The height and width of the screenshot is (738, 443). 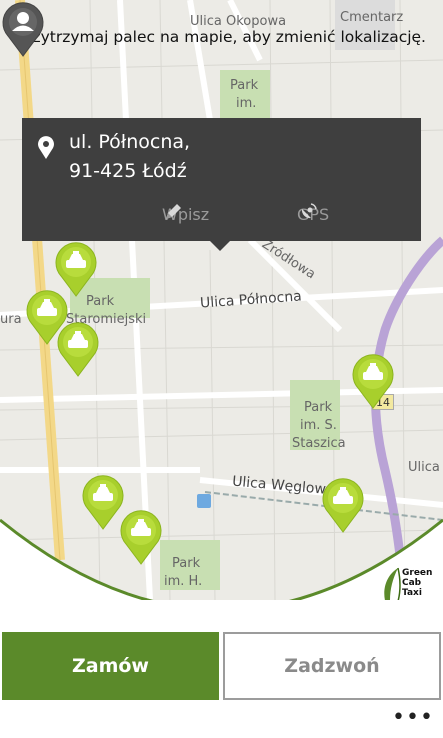 What do you see at coordinates (319, 443) in the screenshot?
I see `map-label-park-staszica-3: Staszica` at bounding box center [319, 443].